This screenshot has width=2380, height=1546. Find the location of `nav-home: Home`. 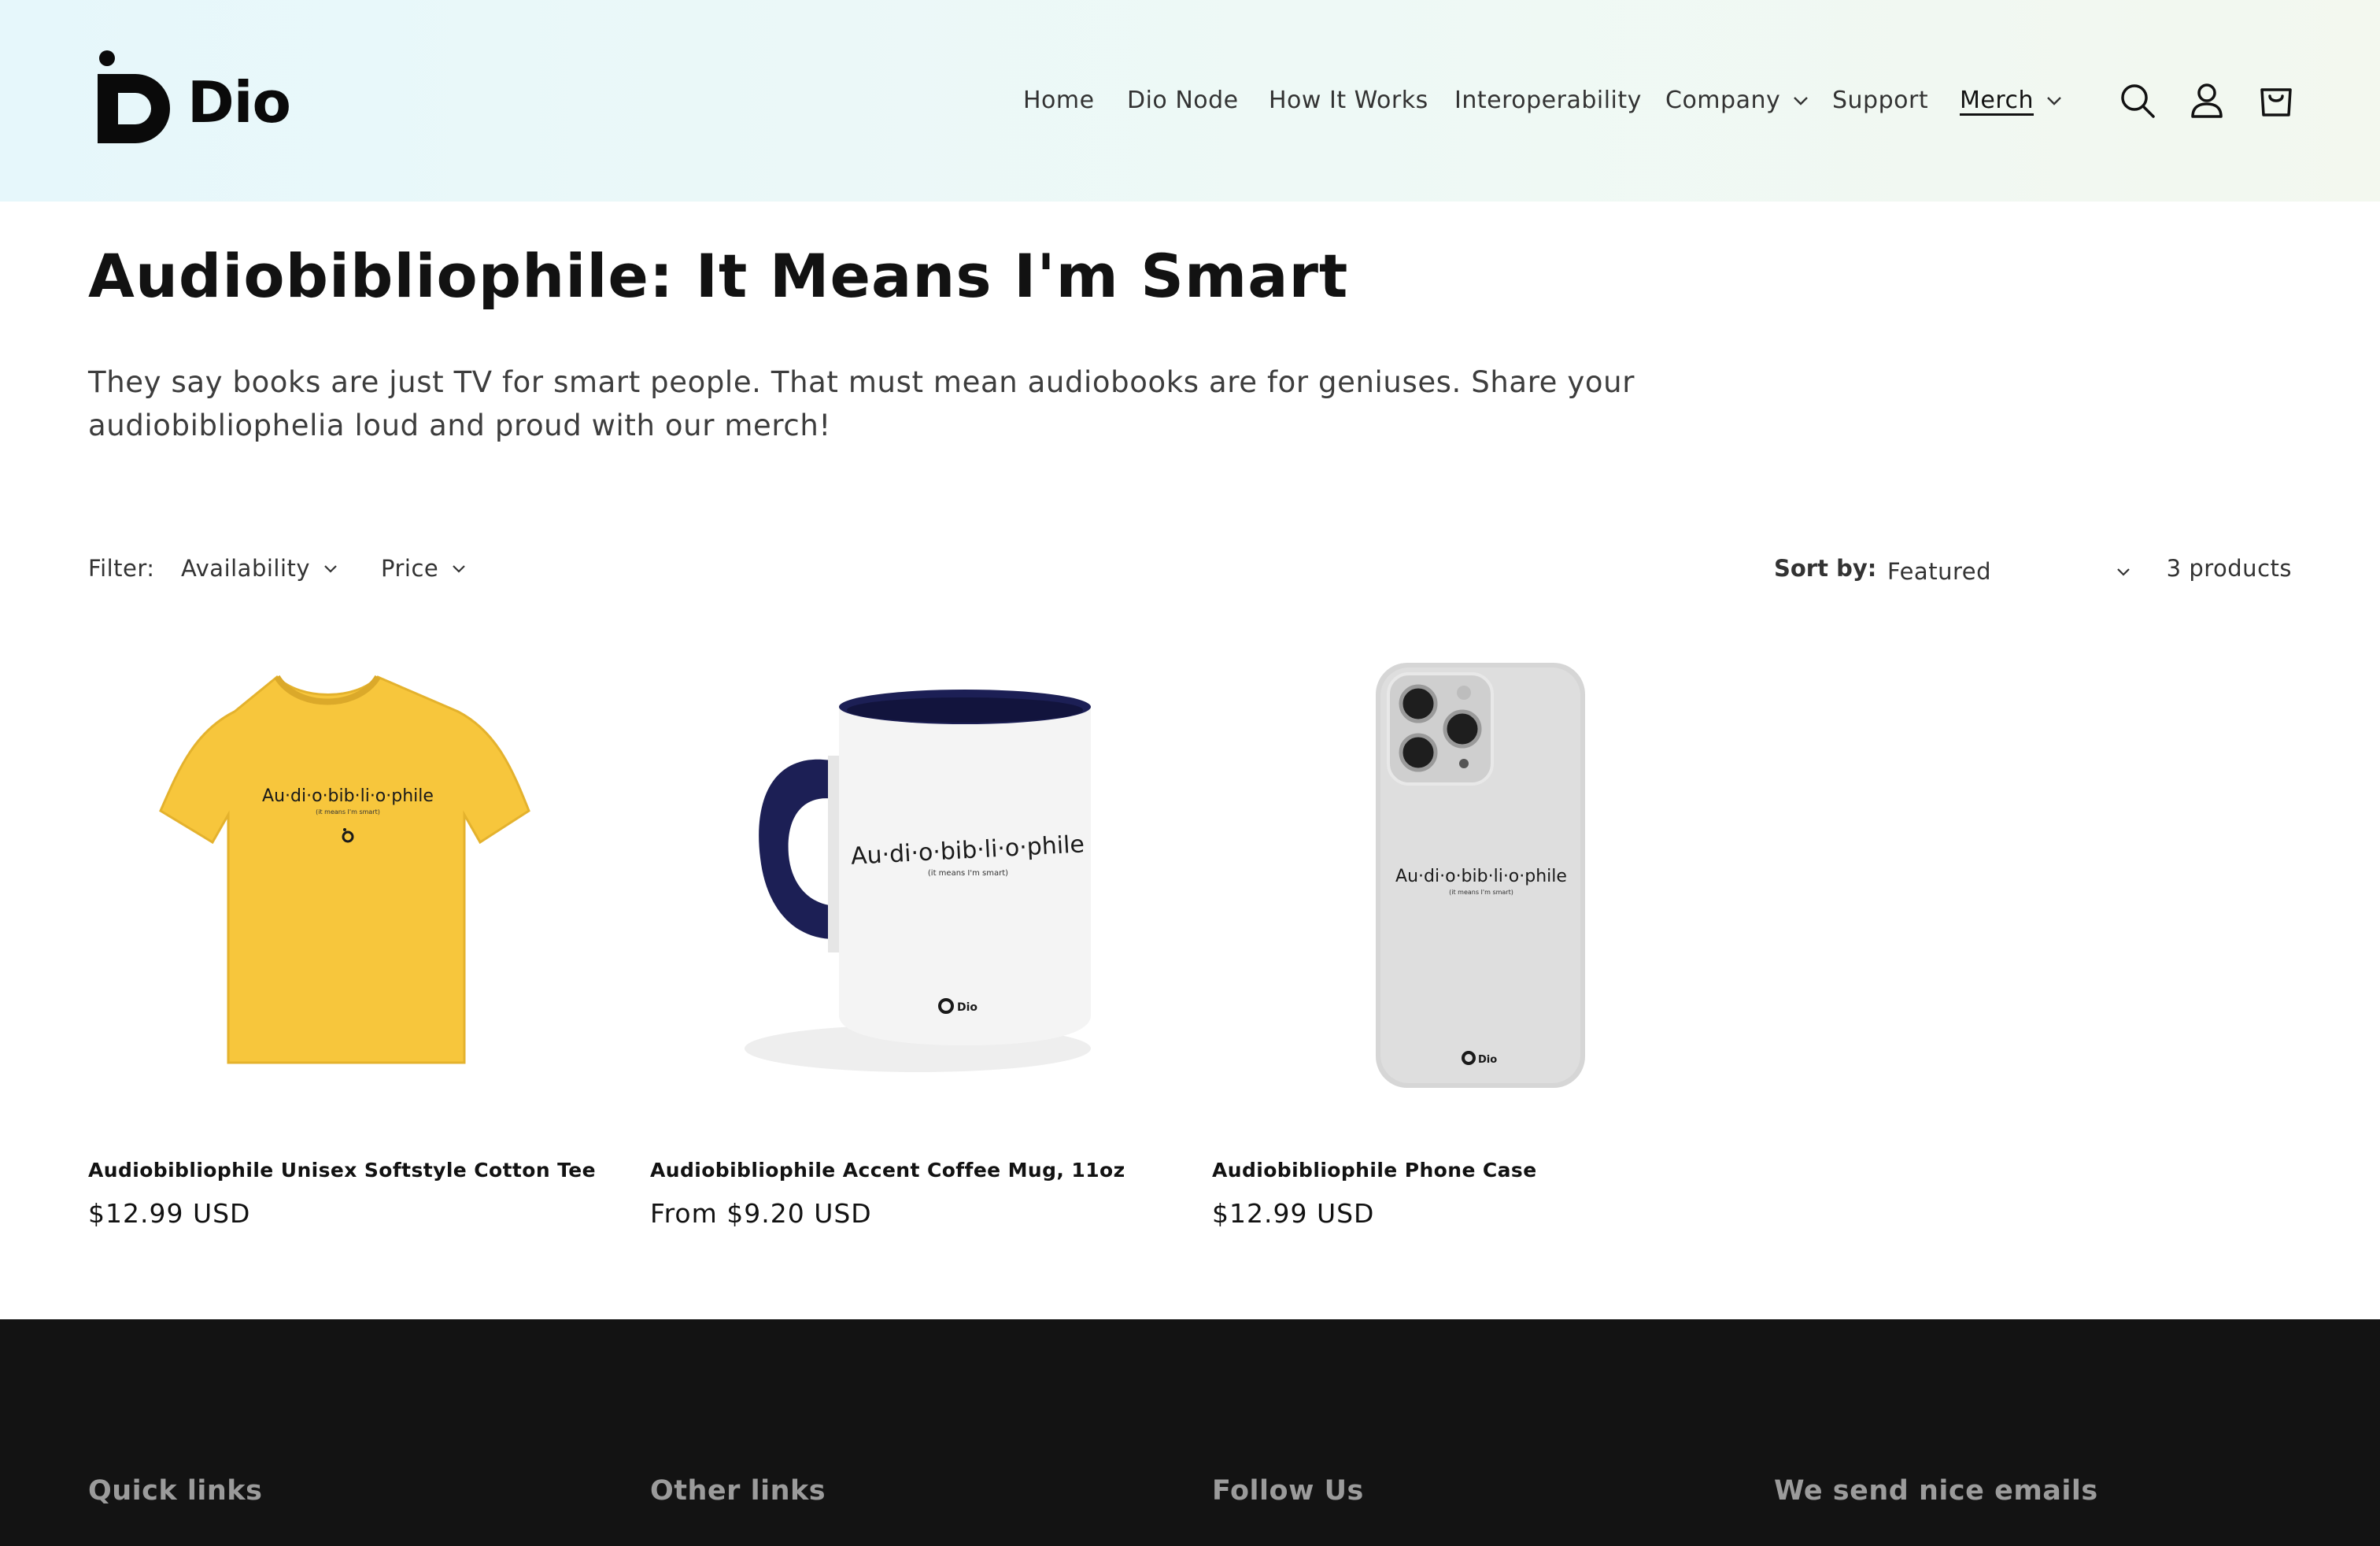

nav-home: Home is located at coordinates (1059, 101).